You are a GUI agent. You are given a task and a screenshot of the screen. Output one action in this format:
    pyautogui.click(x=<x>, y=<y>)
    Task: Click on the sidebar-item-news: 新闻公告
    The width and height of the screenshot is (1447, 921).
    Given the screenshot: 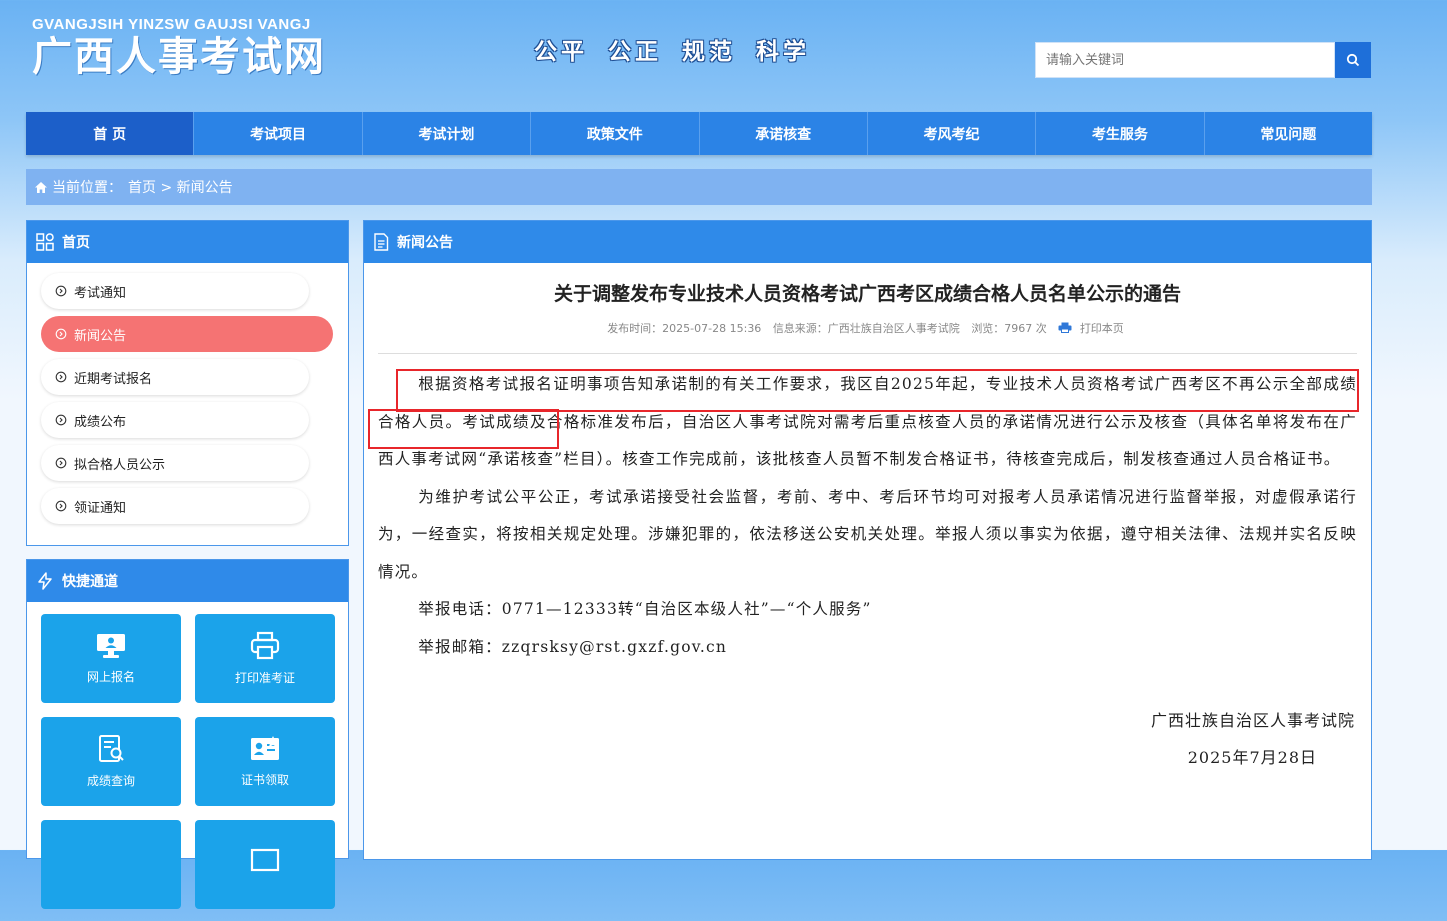 What is the action you would take?
    pyautogui.click(x=187, y=334)
    